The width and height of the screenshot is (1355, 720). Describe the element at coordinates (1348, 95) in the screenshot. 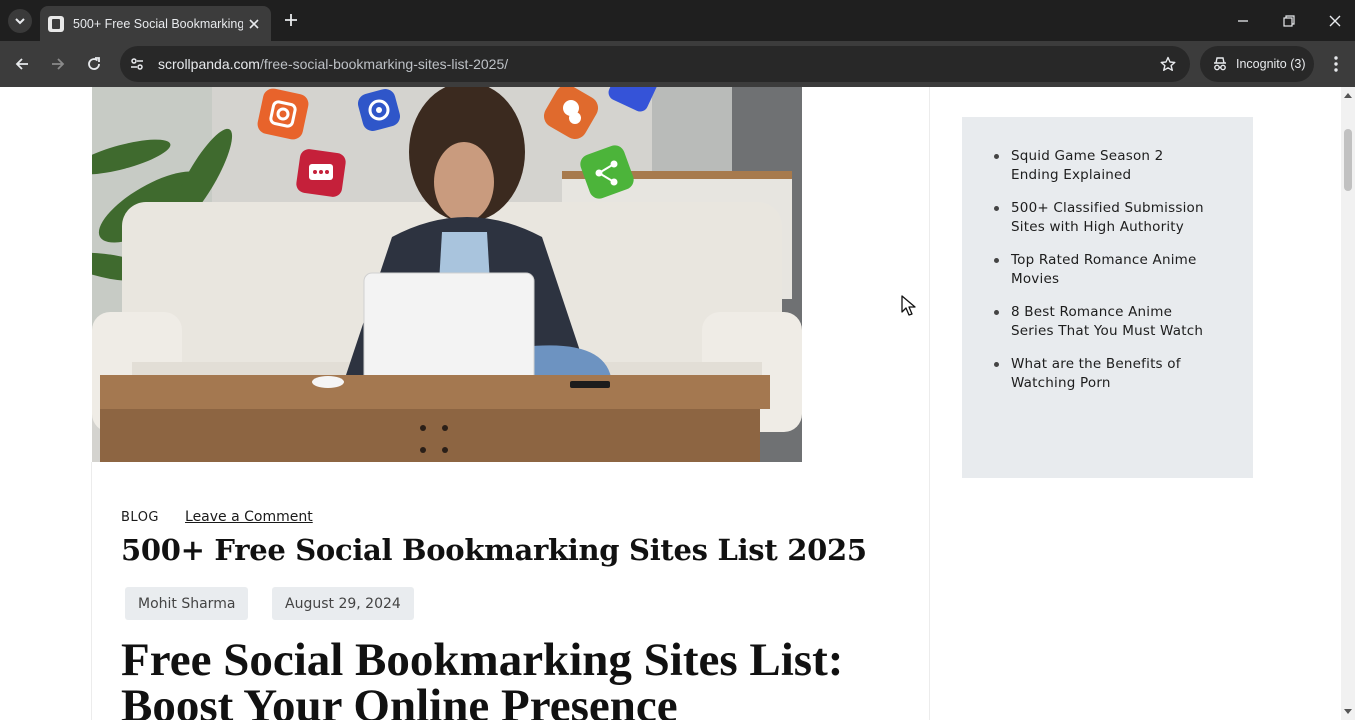

I see `scroll-up-arrow-icon` at that location.